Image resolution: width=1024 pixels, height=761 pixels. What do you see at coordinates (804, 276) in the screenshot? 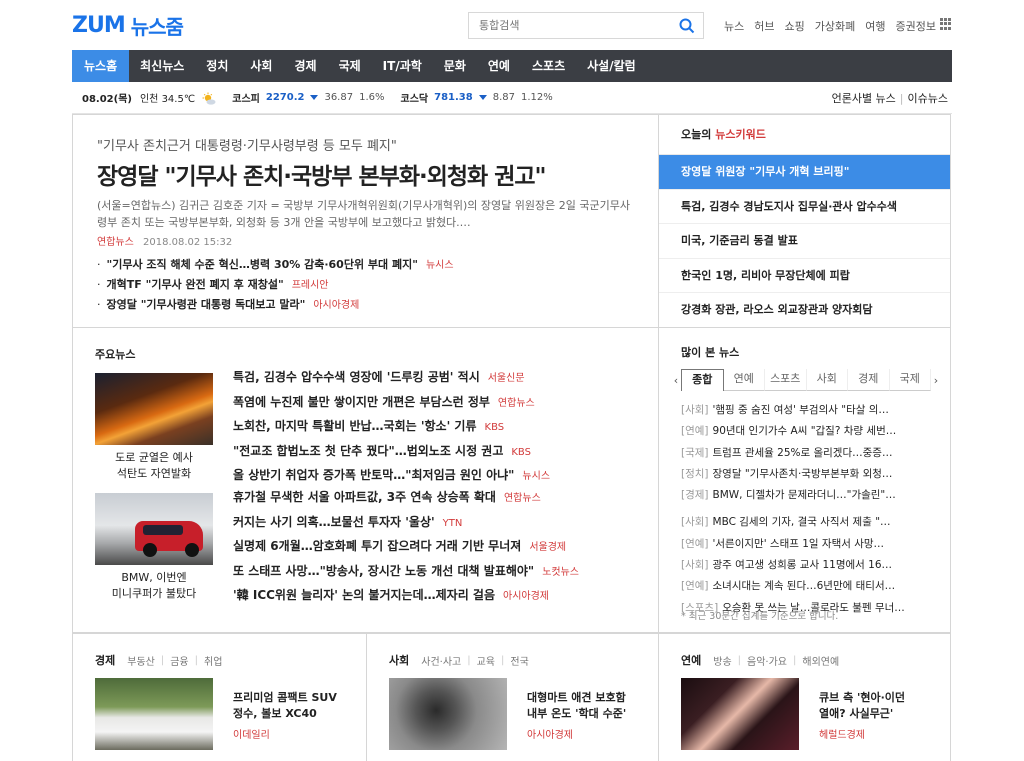
I see `keyword-item: 한국인 1명, 리비아 무장단체에 피랍` at bounding box center [804, 276].